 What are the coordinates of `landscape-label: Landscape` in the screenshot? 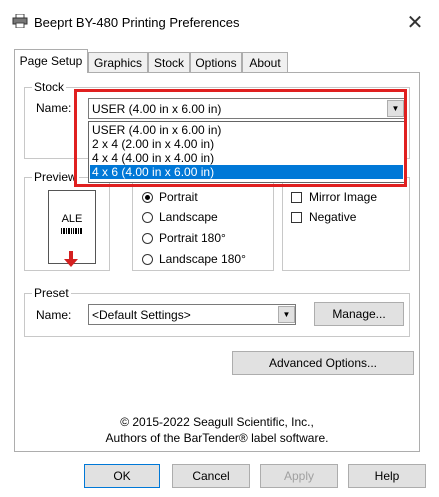 It's located at (188, 217).